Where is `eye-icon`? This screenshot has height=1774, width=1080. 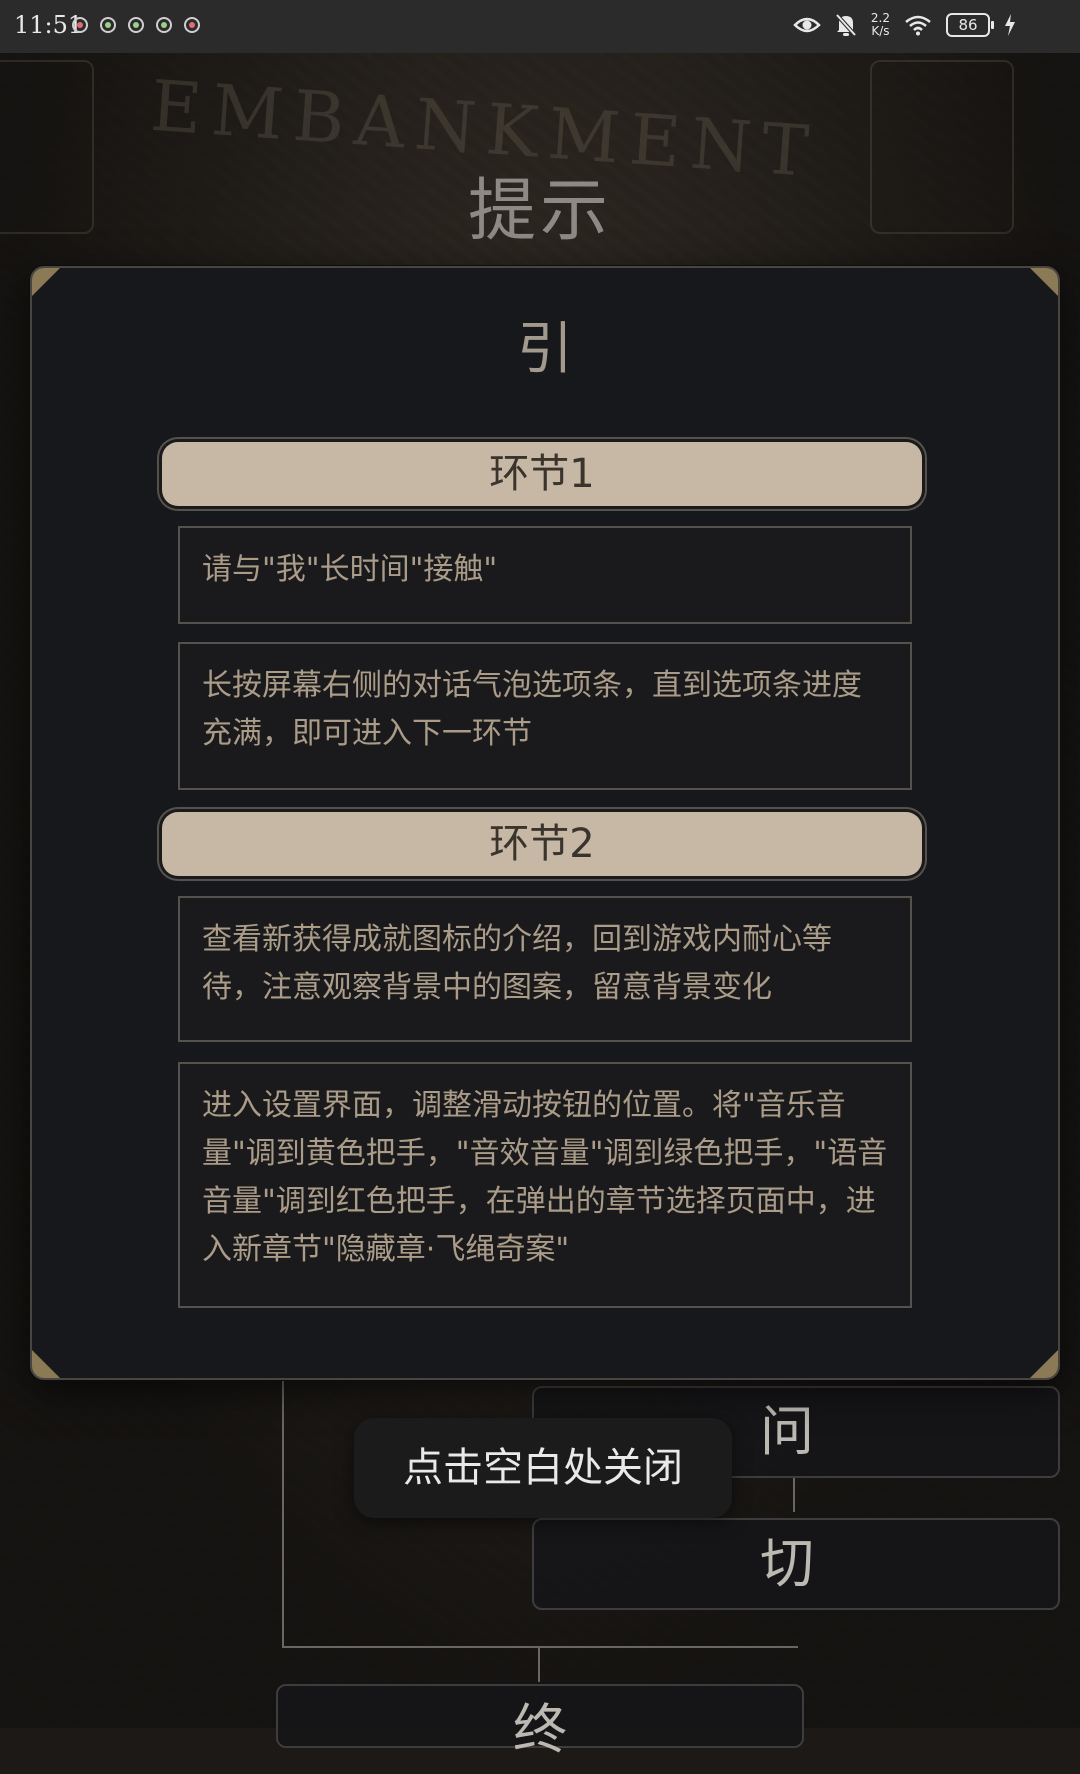
eye-icon is located at coordinates (807, 25).